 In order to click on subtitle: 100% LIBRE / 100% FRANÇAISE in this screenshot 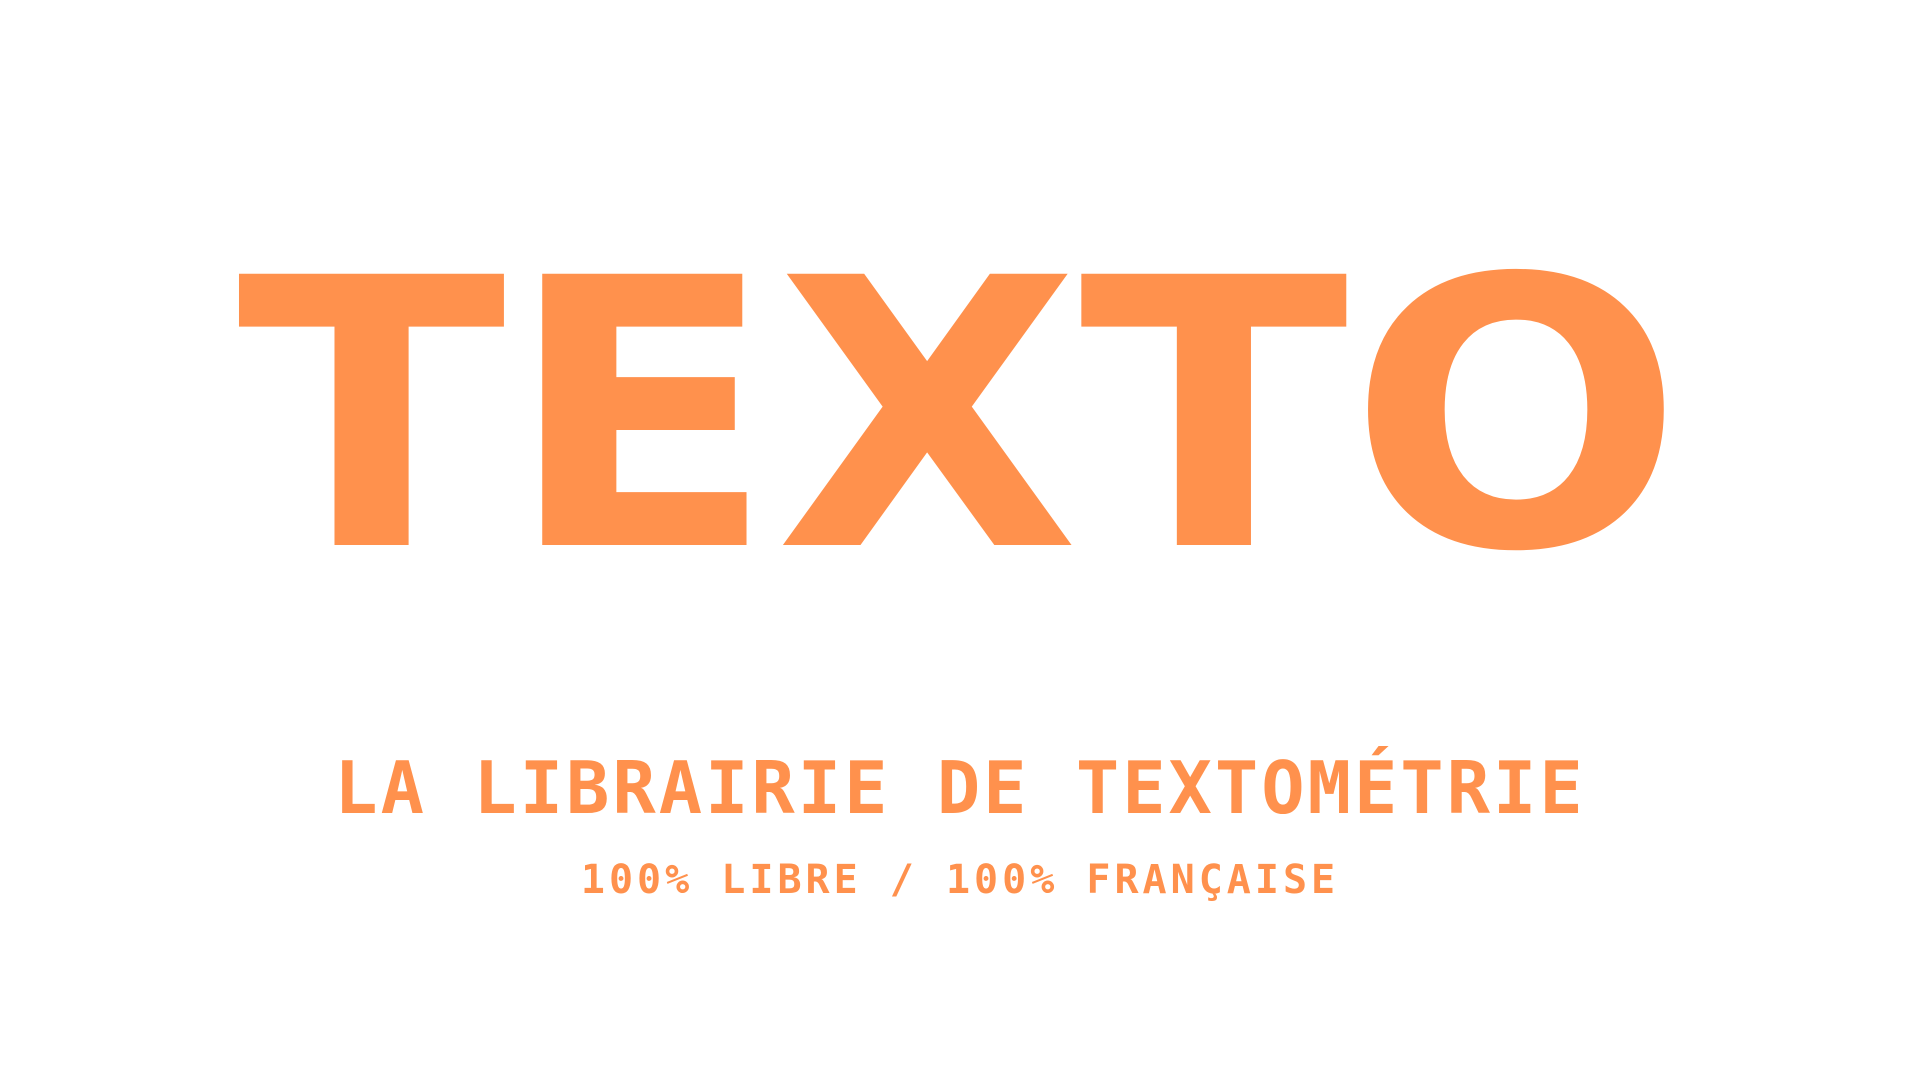, I will do `click(960, 880)`.